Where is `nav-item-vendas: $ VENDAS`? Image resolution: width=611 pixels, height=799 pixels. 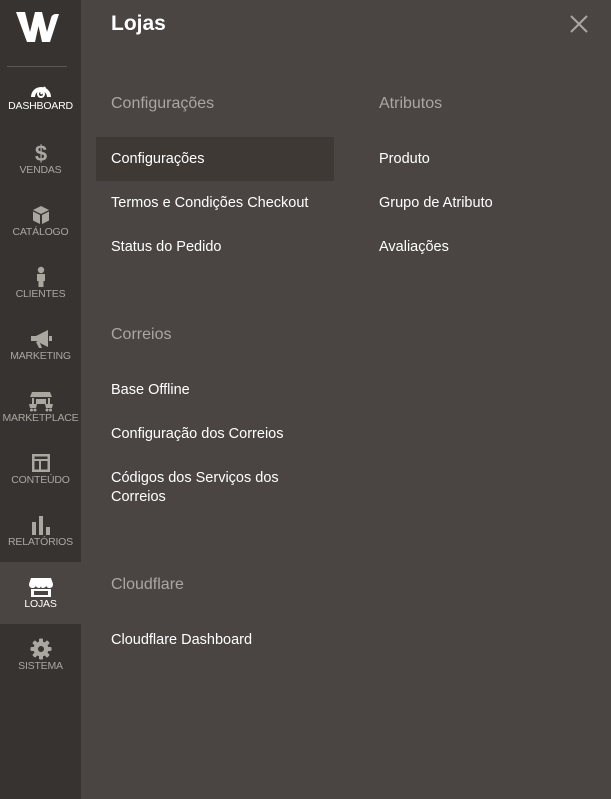
nav-item-vendas: $ VENDAS is located at coordinates (40, 173).